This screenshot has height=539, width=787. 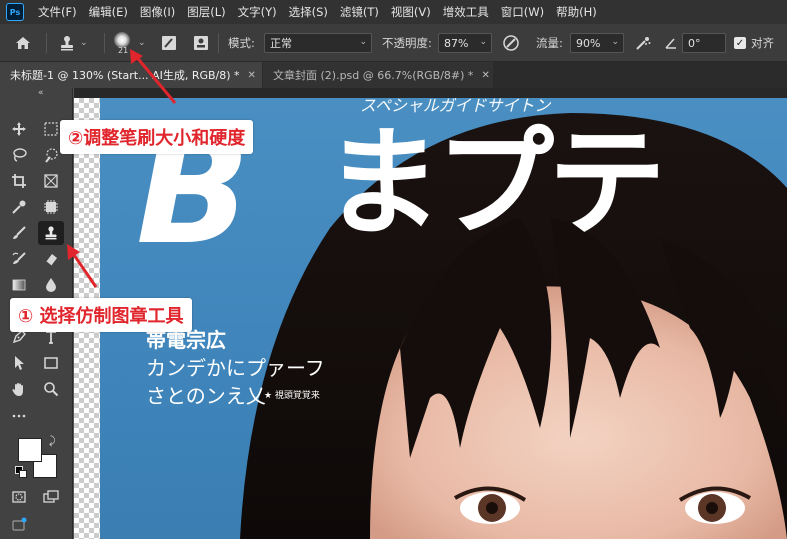 What do you see at coordinates (57, 12) in the screenshot?
I see `menu-file: 文件(F)` at bounding box center [57, 12].